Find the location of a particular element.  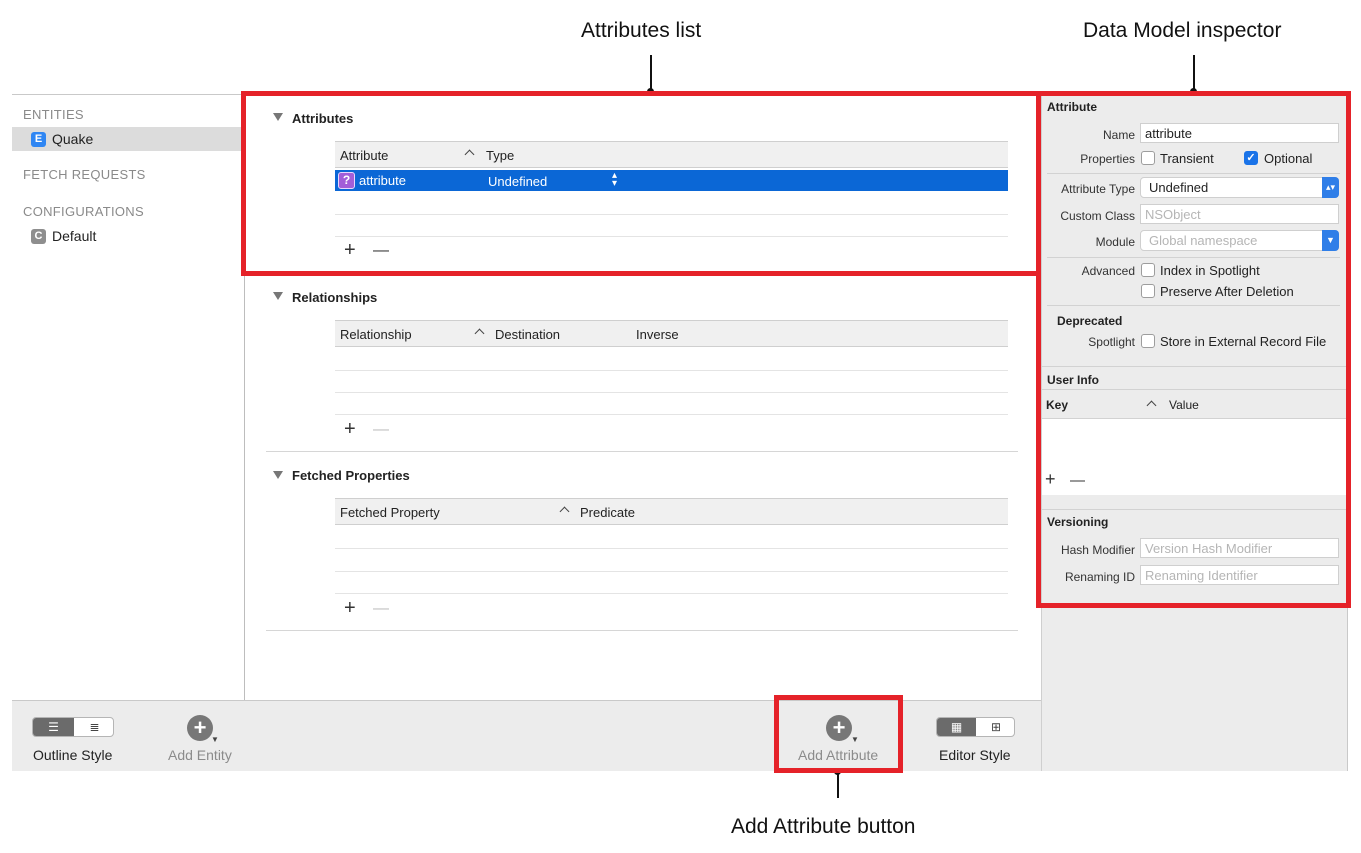

outline-style-control: ☰ ≣ is located at coordinates (73, 727).